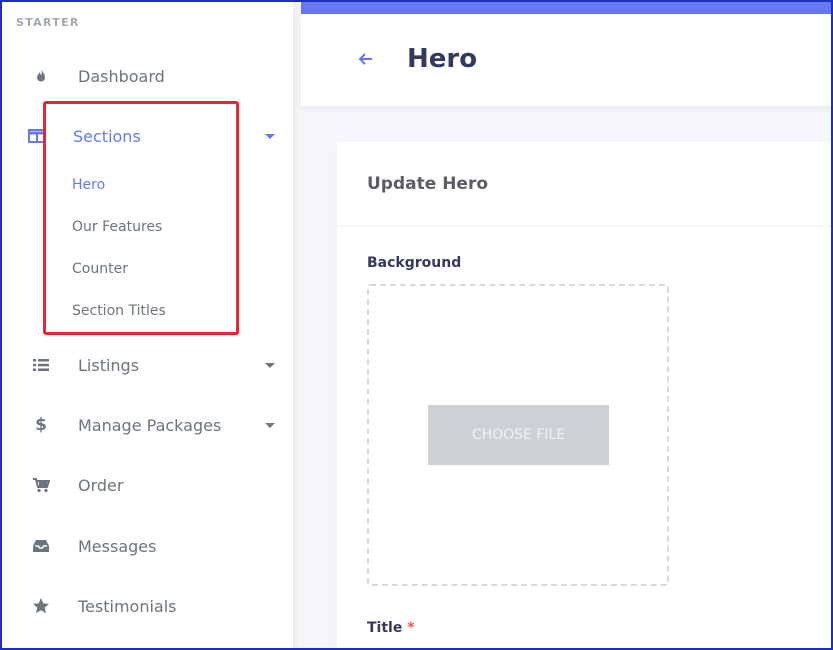 The width and height of the screenshot is (833, 650). What do you see at coordinates (148, 485) in the screenshot?
I see `sidebar-item-order: Order` at bounding box center [148, 485].